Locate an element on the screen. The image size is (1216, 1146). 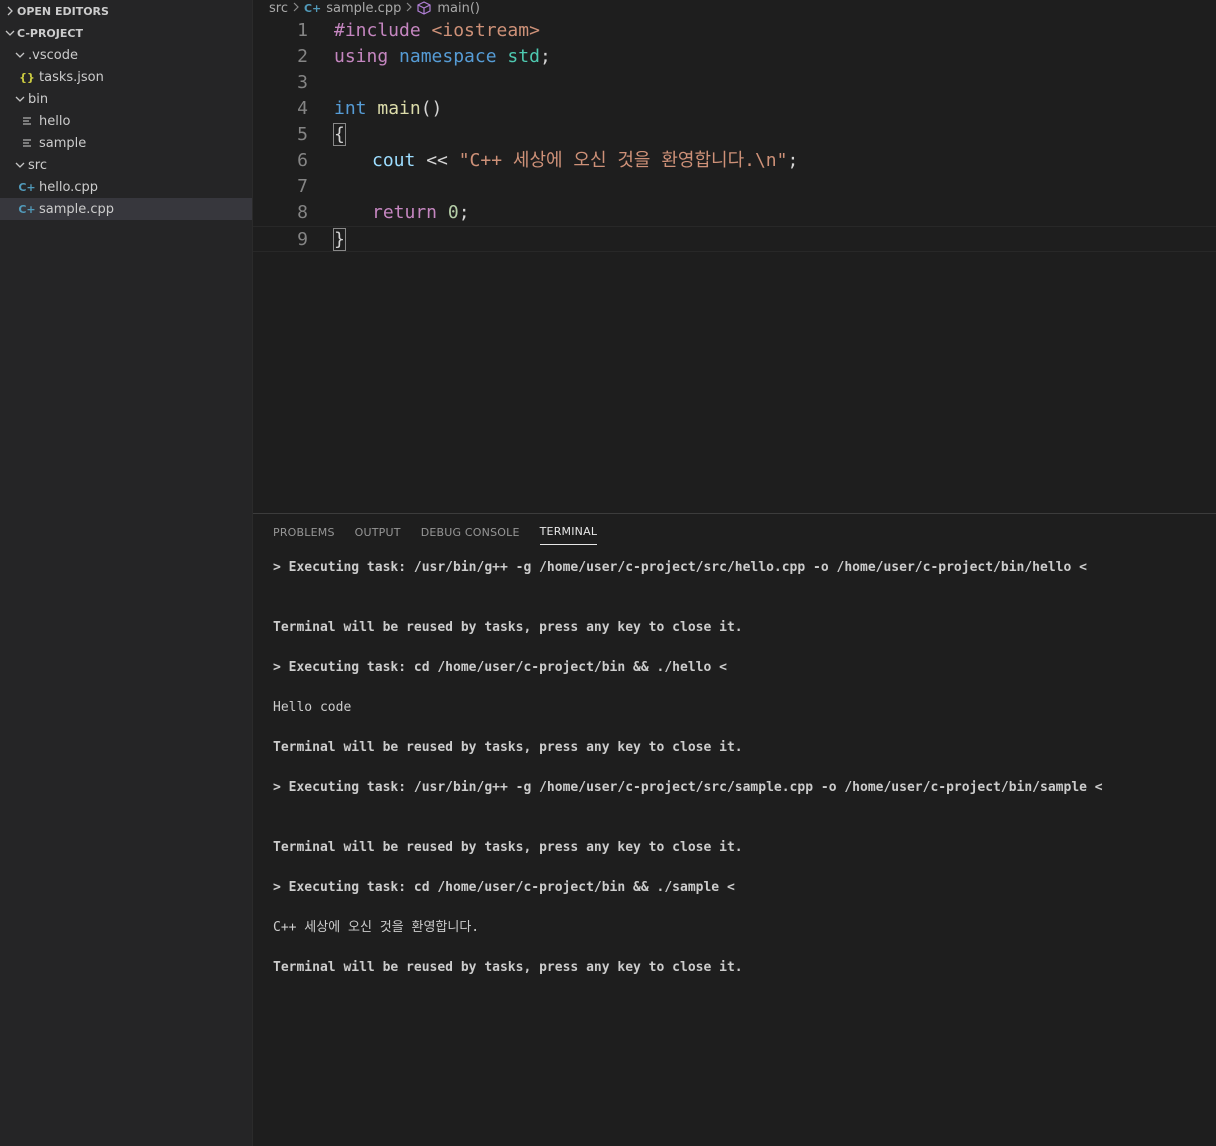
tree-file-hello: hello is located at coordinates (126, 121).